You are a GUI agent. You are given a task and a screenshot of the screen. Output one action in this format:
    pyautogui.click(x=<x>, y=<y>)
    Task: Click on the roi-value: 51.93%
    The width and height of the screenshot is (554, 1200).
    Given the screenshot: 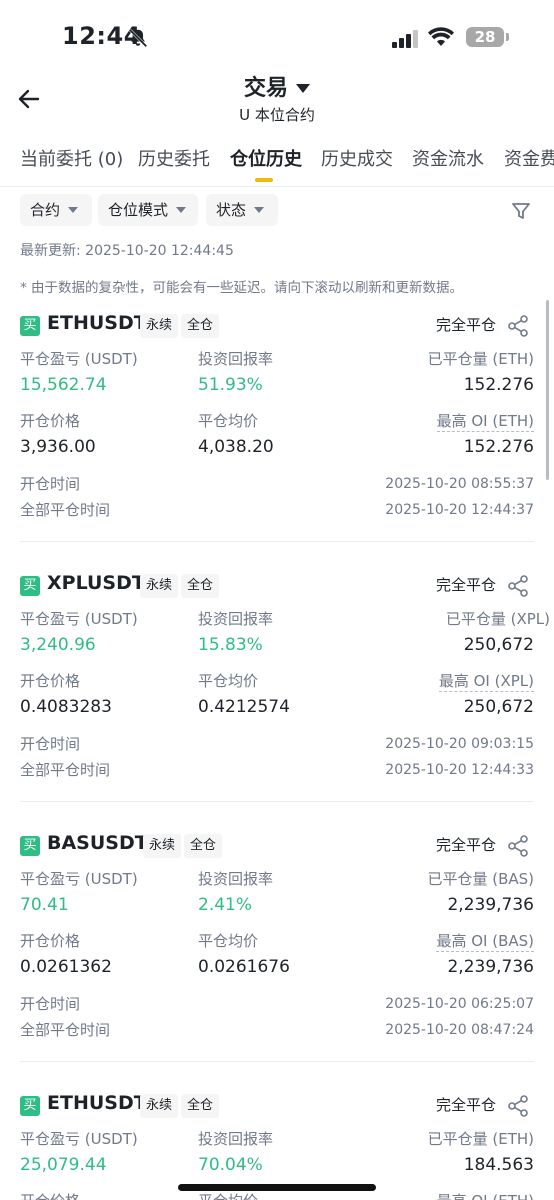 What is the action you would take?
    pyautogui.click(x=230, y=385)
    